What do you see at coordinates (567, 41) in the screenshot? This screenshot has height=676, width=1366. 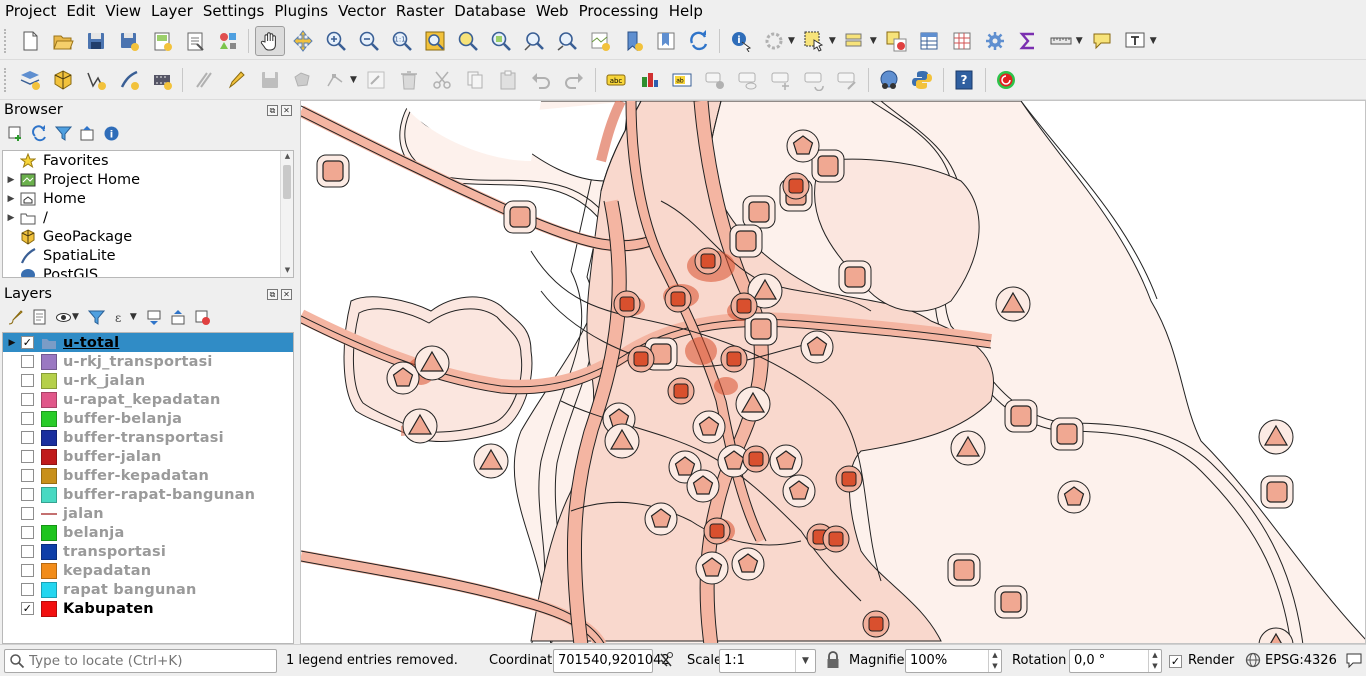 I see `zoom-next-icon` at bounding box center [567, 41].